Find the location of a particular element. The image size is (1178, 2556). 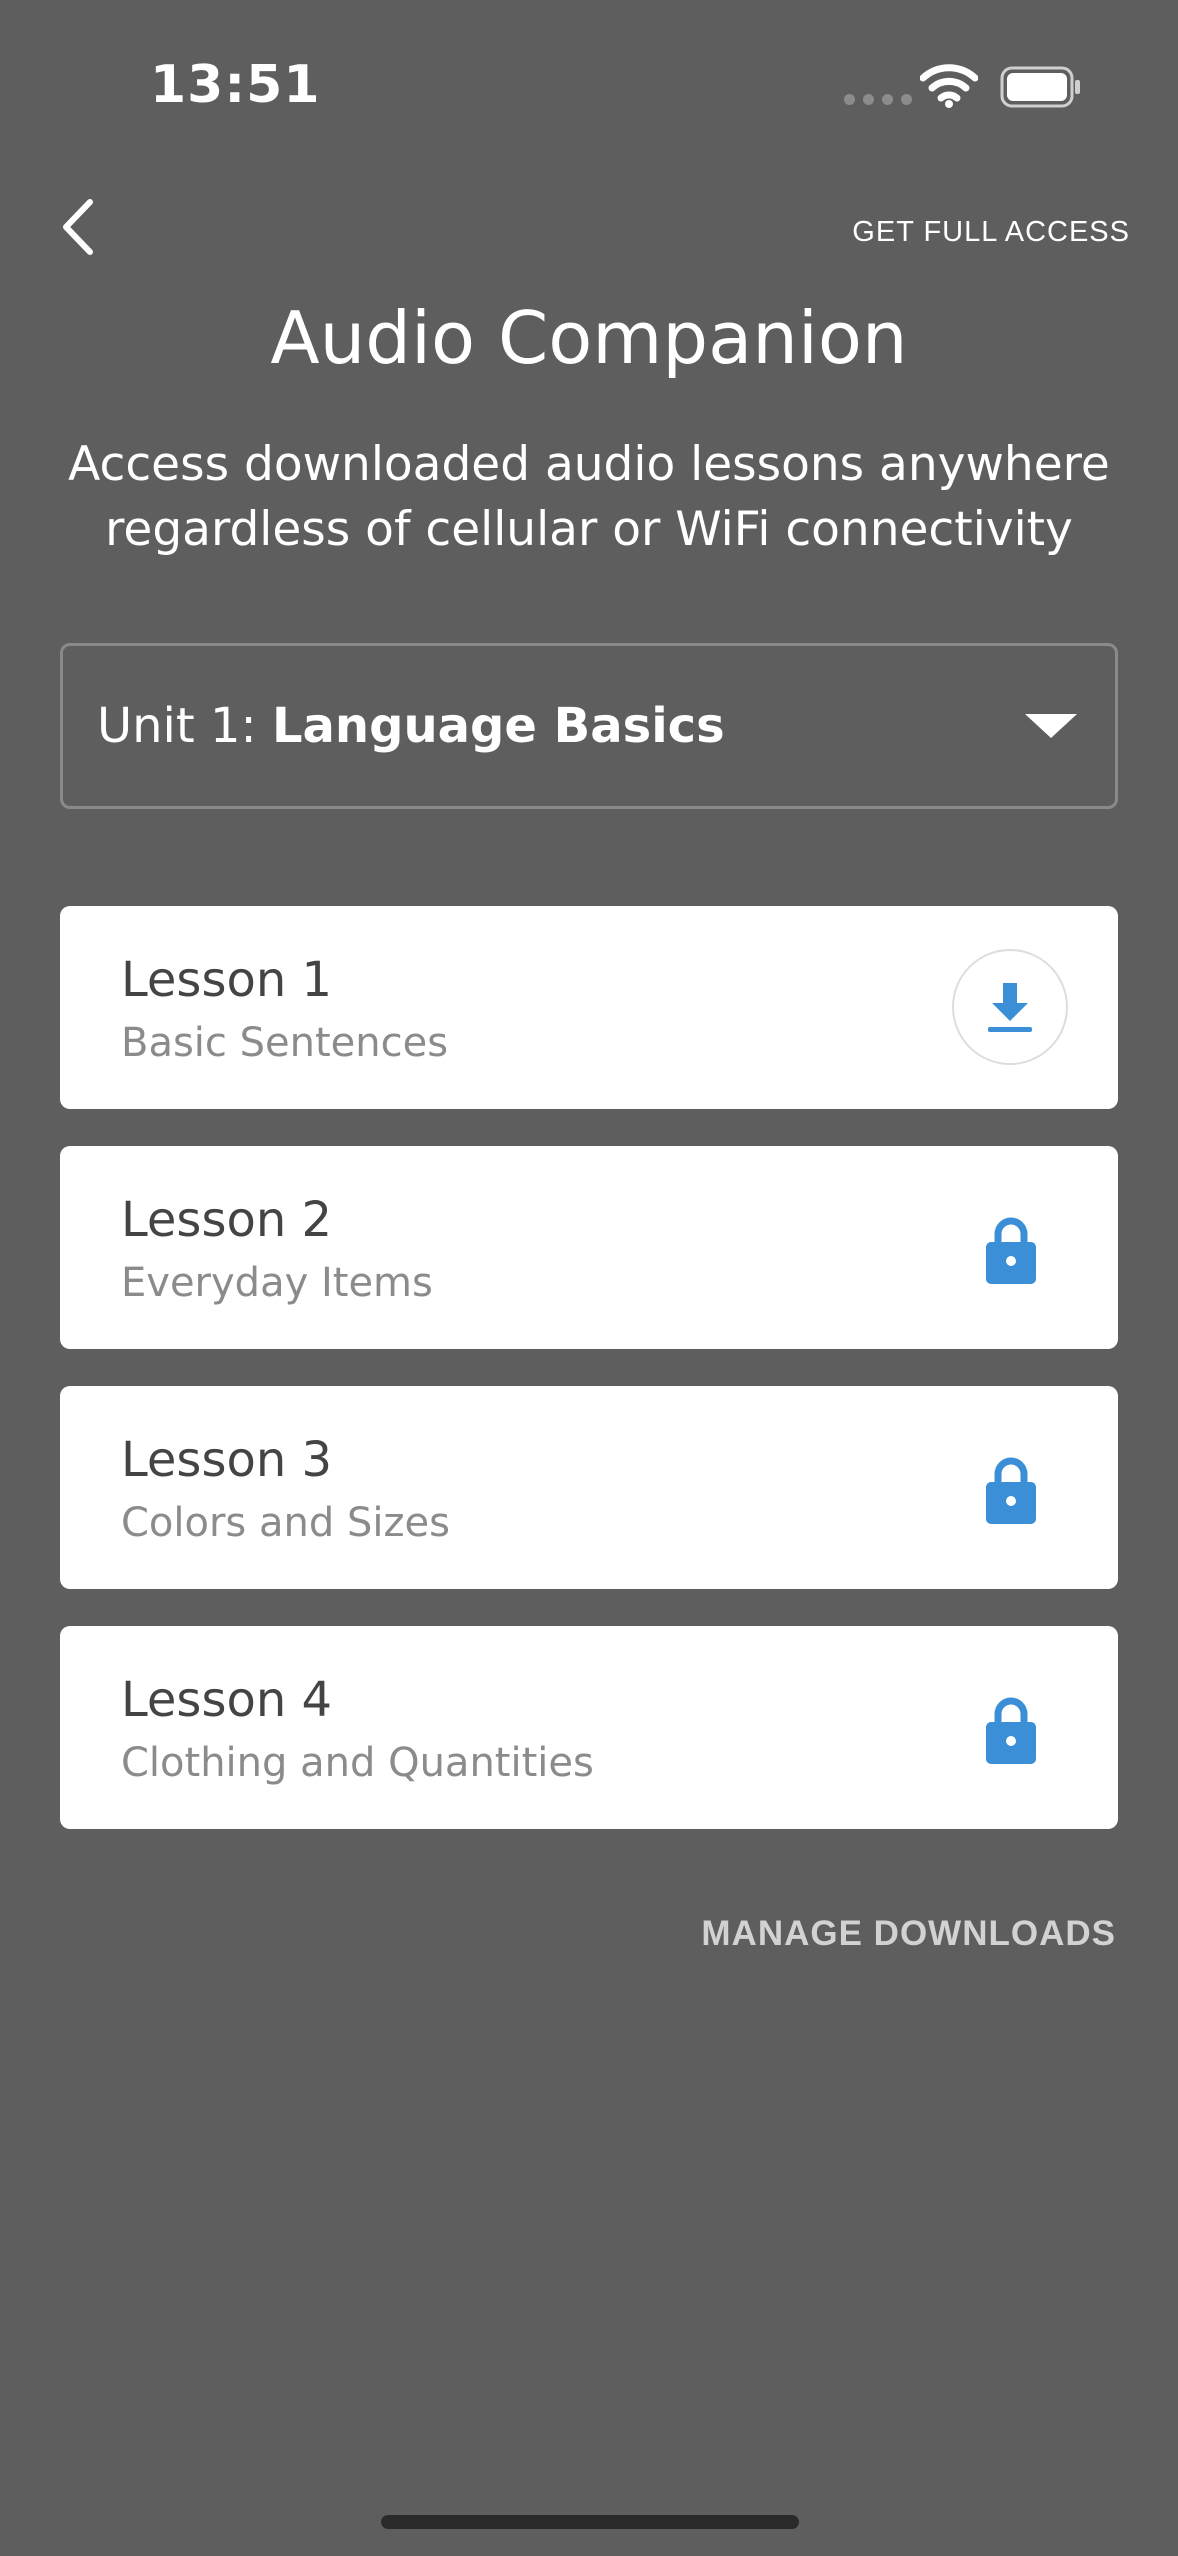

lesson-subtitle: Everyday Items is located at coordinates (277, 1283).